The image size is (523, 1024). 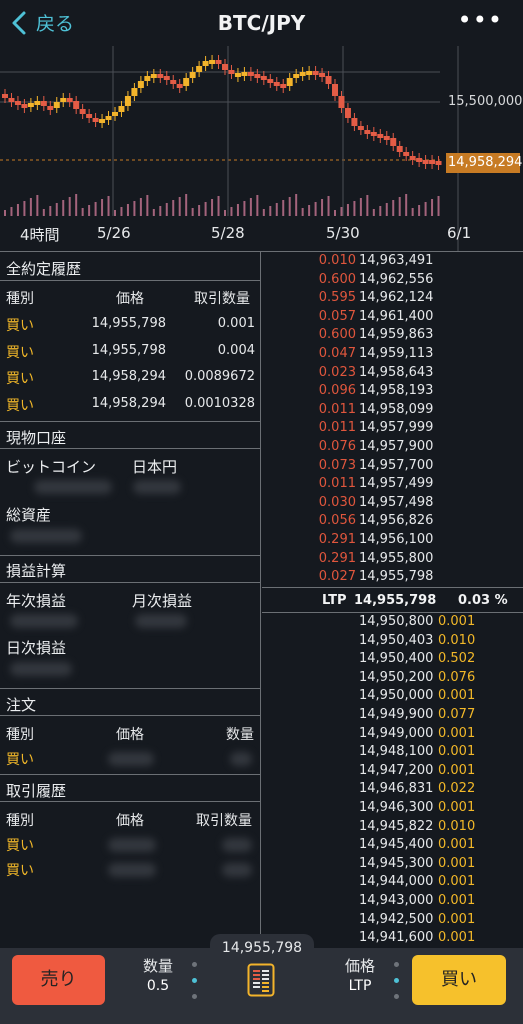 What do you see at coordinates (392, 697) in the screenshot?
I see `bid-row: 14,950,000 0.001` at bounding box center [392, 697].